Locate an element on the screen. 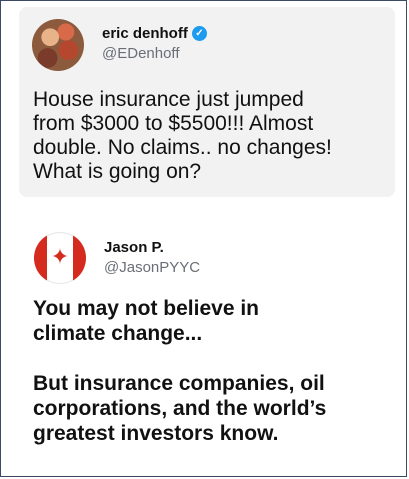 Image resolution: width=409 pixels, height=479 pixels. user-handle: @EDenhoff is located at coordinates (141, 53).